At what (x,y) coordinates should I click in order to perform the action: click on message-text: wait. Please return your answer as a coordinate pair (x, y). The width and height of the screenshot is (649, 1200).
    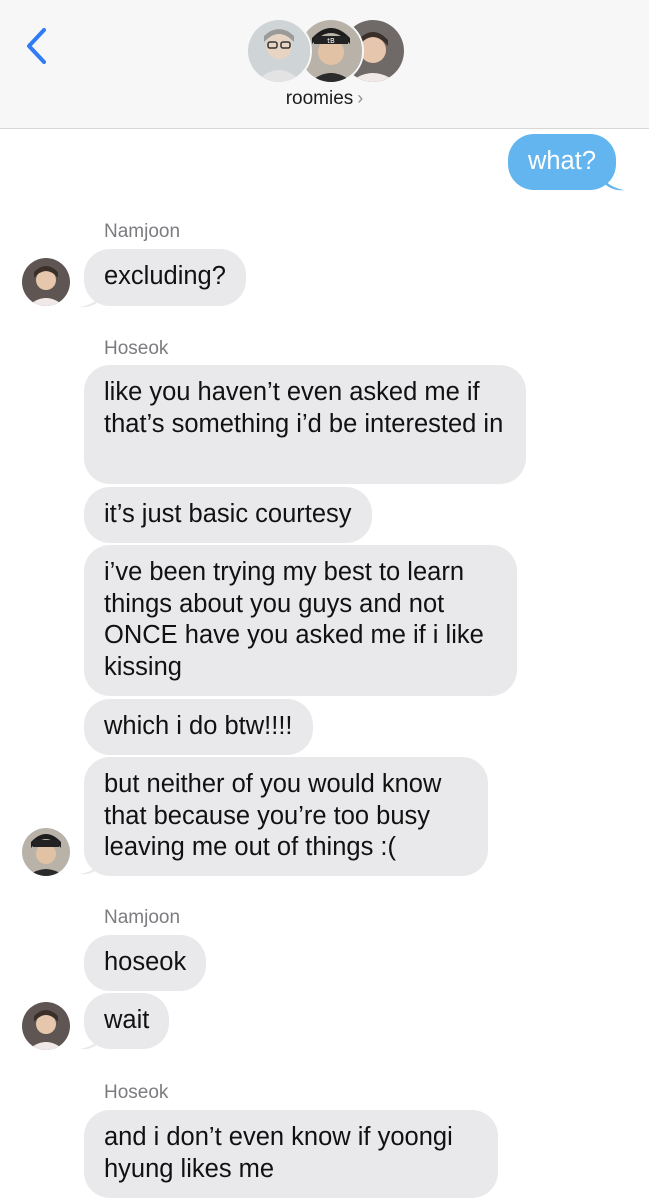
    Looking at the image, I should click on (127, 1020).